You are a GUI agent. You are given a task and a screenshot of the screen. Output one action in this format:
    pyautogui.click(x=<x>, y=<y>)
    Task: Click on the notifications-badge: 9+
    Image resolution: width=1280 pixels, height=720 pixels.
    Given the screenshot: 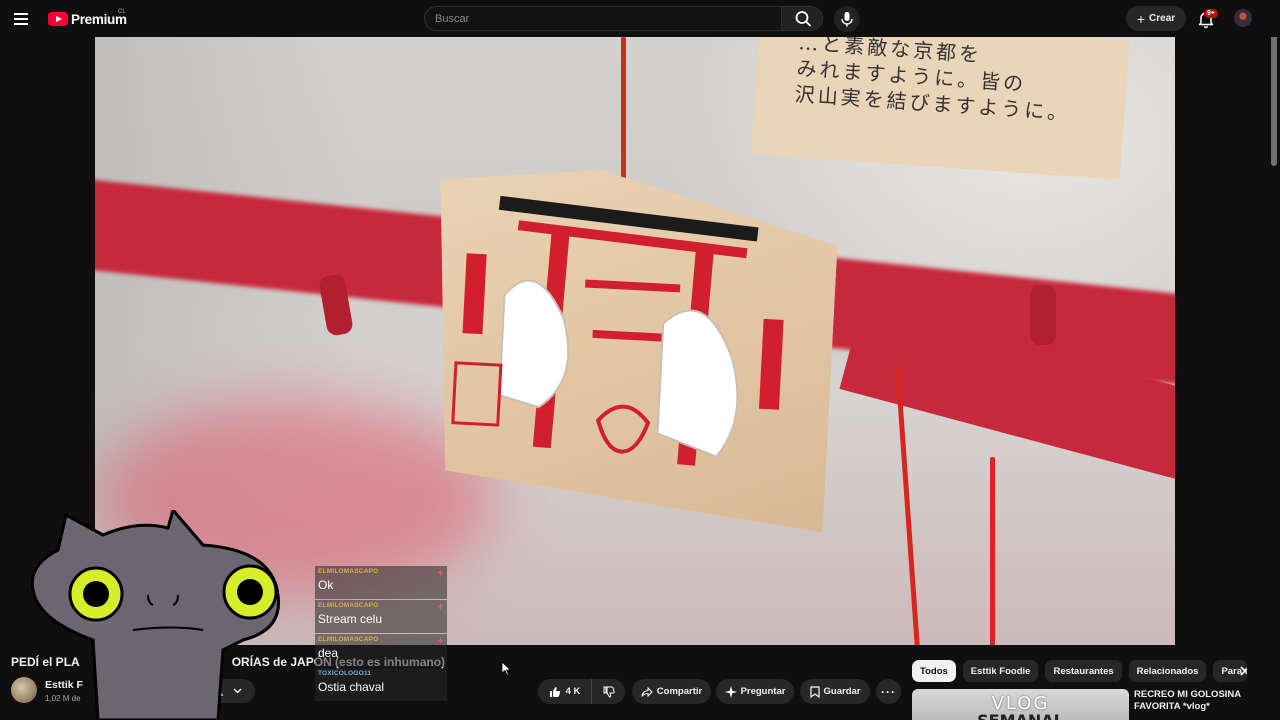 What is the action you would take?
    pyautogui.click(x=1211, y=13)
    